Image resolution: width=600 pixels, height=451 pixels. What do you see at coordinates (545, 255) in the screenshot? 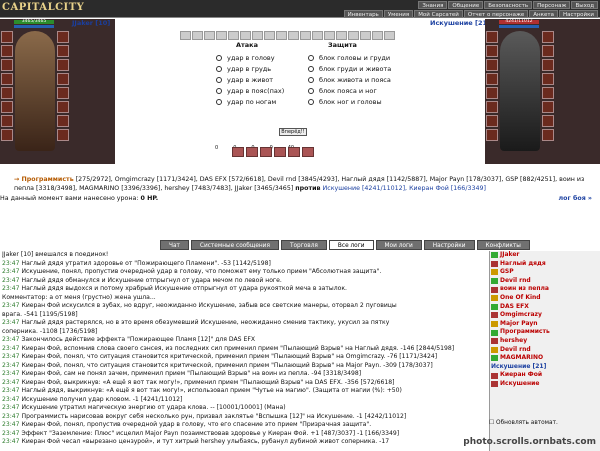
I see `participant-team-a: JJaker` at bounding box center [545, 255].